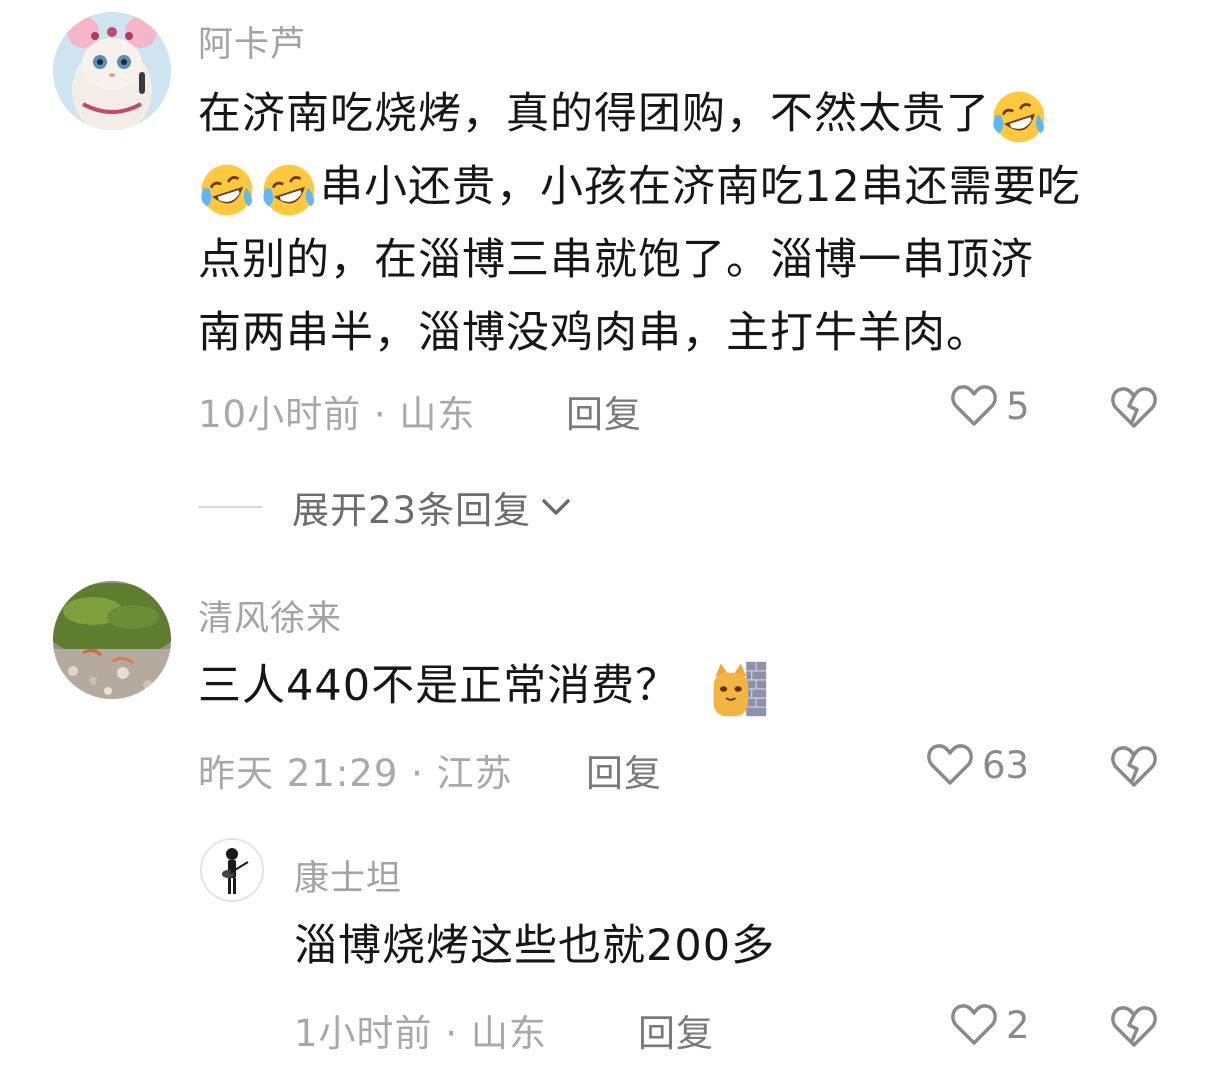 This screenshot has width=1224, height=1092. I want to click on chevron-down-icon, so click(556, 507).